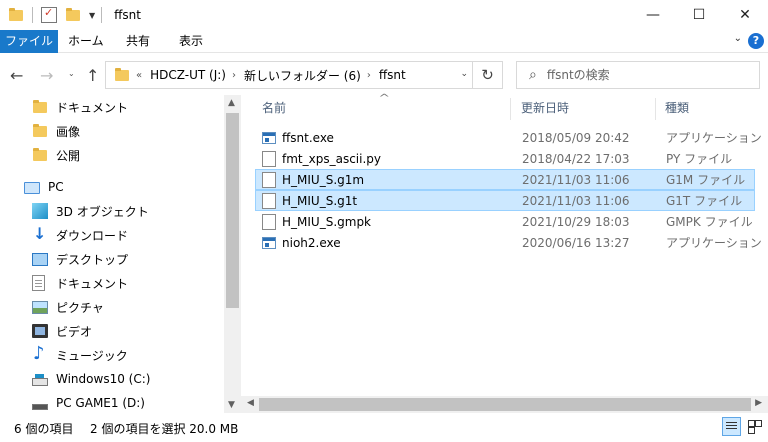 The height and width of the screenshot is (442, 768). What do you see at coordinates (331, 158) in the screenshot?
I see `file-name: fmt_xps_ascii.py` at bounding box center [331, 158].